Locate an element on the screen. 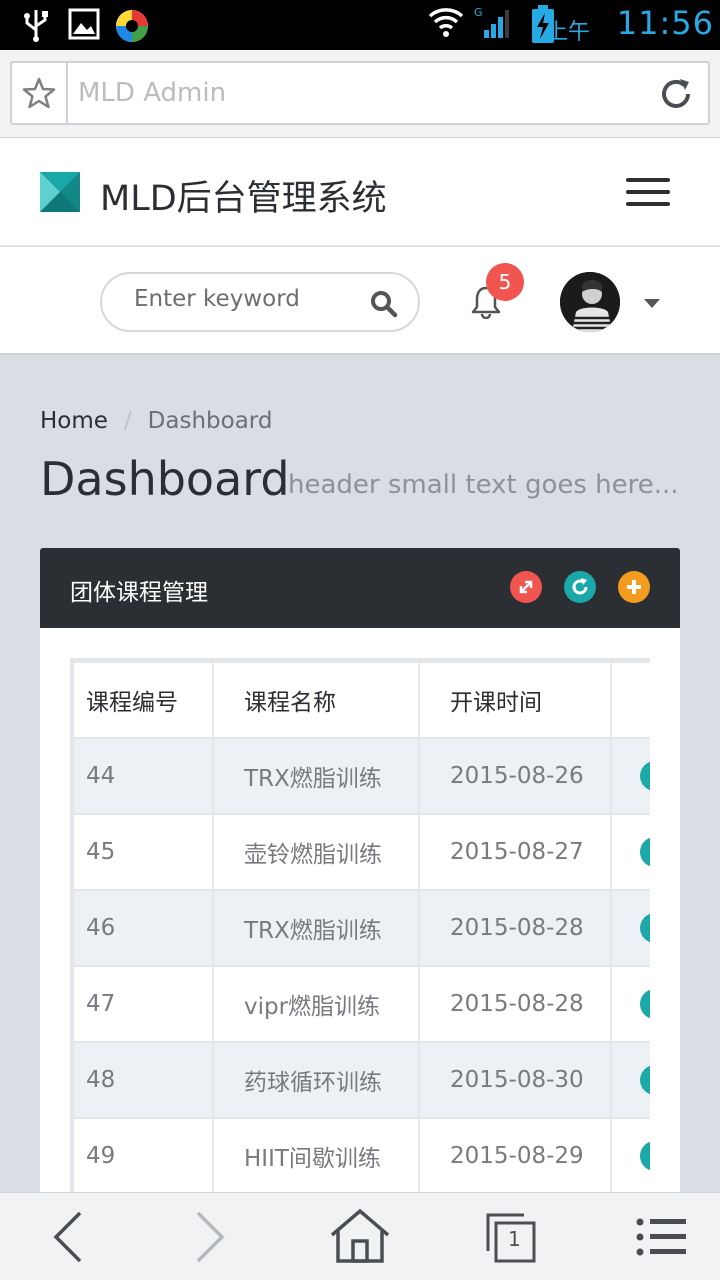  table-row: 49 HIIT间歇训练 2015-08-29 is located at coordinates (361, 1156).